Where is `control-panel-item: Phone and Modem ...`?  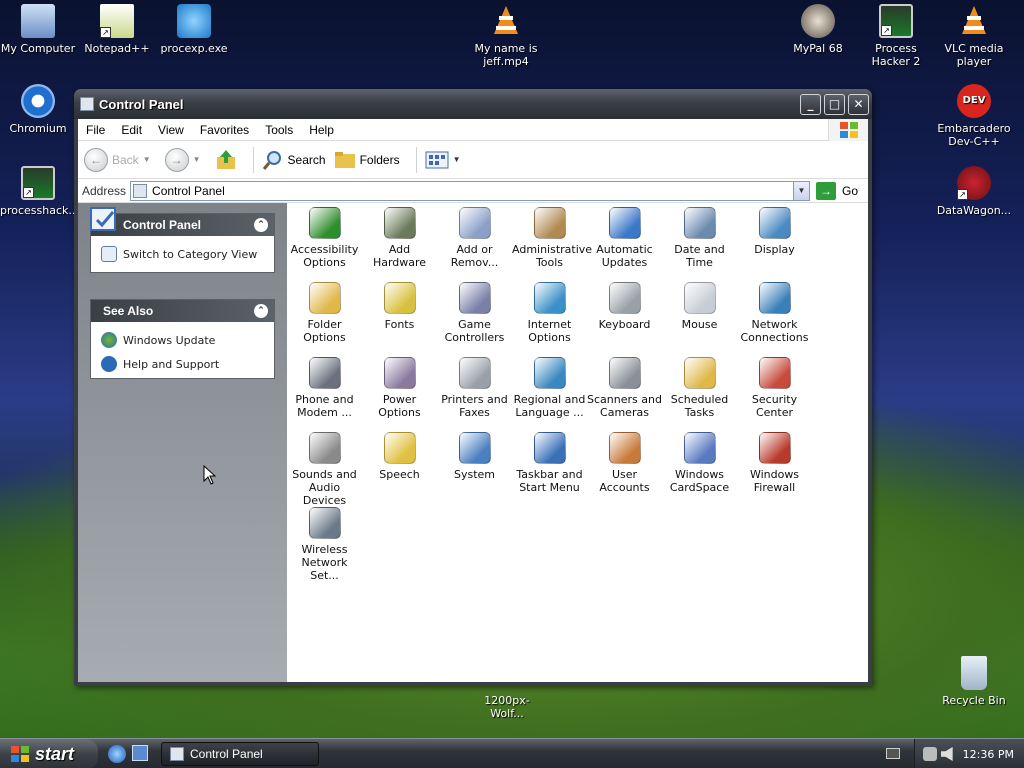
control-panel-item: Phone and Modem ... is located at coordinates (324, 390).